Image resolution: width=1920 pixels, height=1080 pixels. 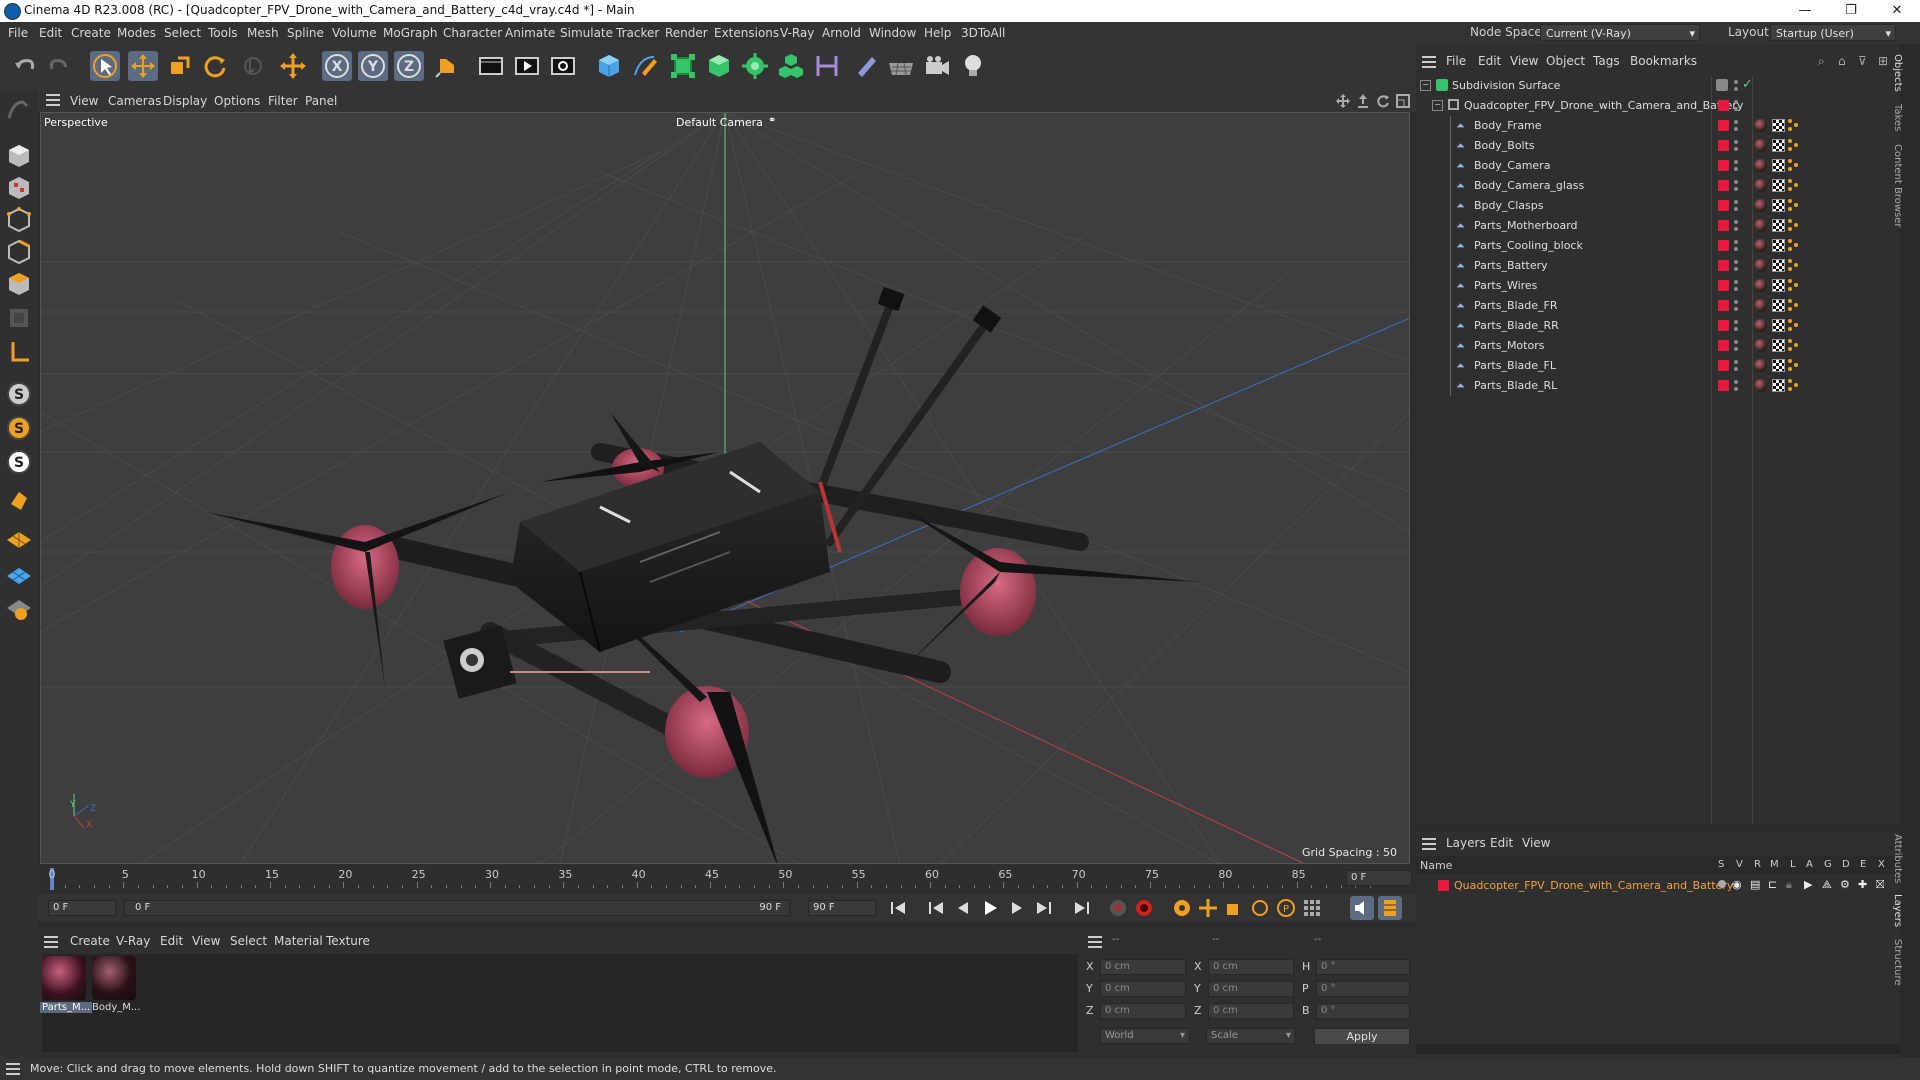 What do you see at coordinates (19, 394) in the screenshot?
I see `snap-icon: S` at bounding box center [19, 394].